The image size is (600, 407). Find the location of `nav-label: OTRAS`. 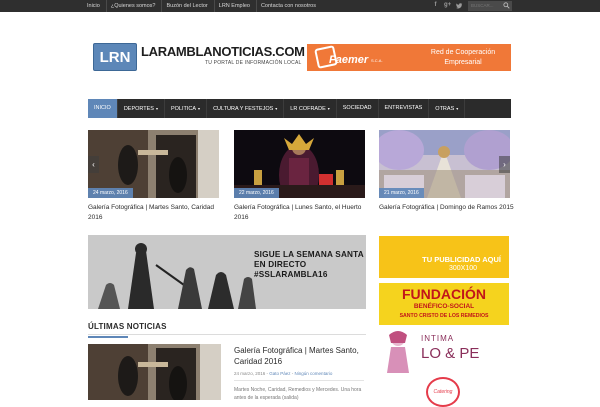

nav-label: OTRAS is located at coordinates (445, 109).